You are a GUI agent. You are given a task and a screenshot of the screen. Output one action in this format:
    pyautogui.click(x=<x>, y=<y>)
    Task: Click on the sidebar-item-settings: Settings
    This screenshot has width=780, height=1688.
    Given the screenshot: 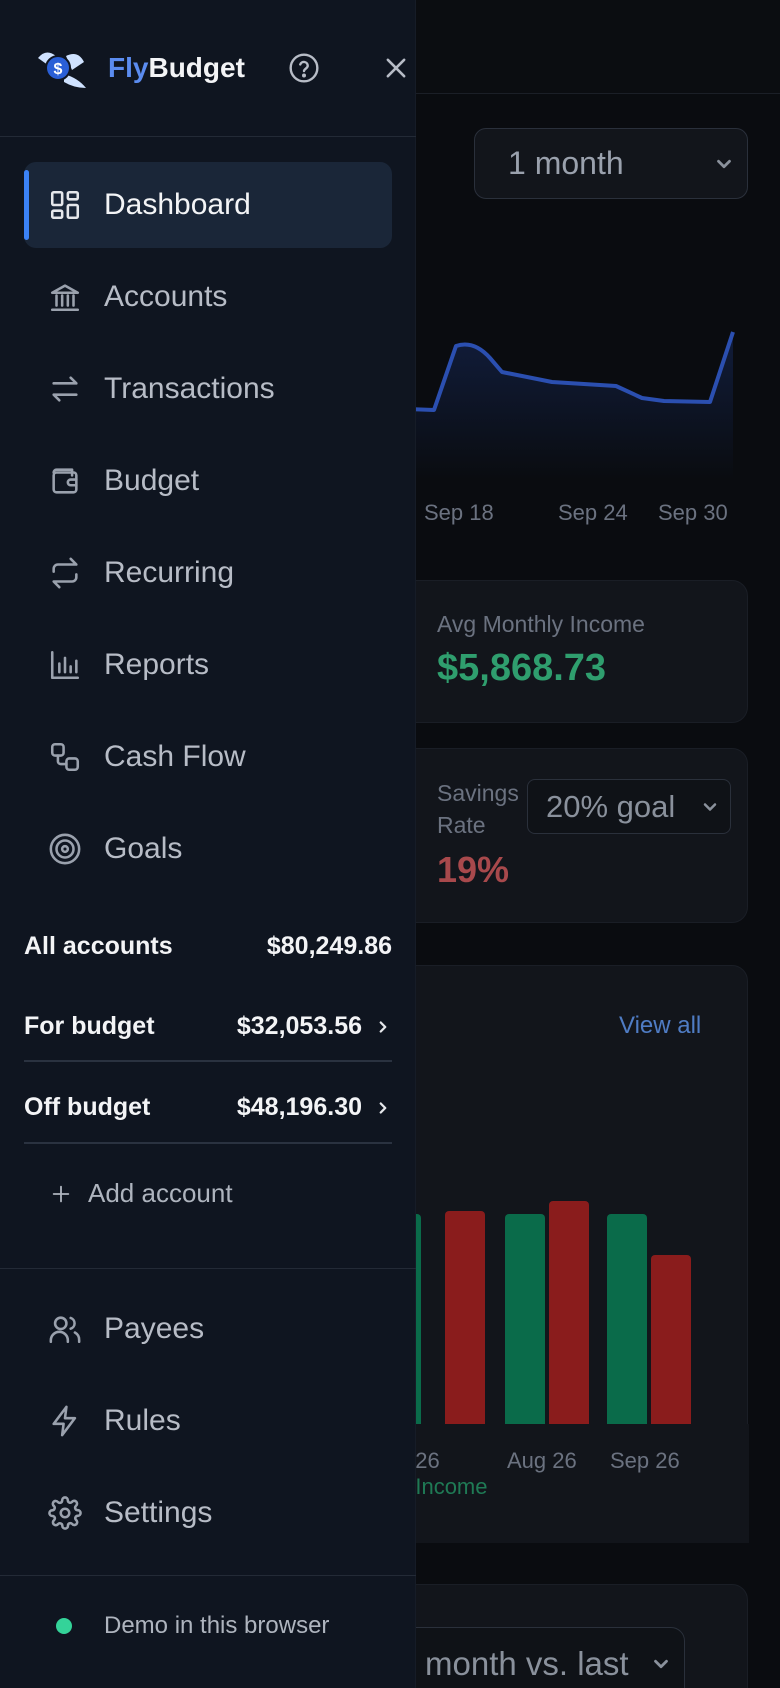 What is the action you would take?
    pyautogui.click(x=208, y=1513)
    